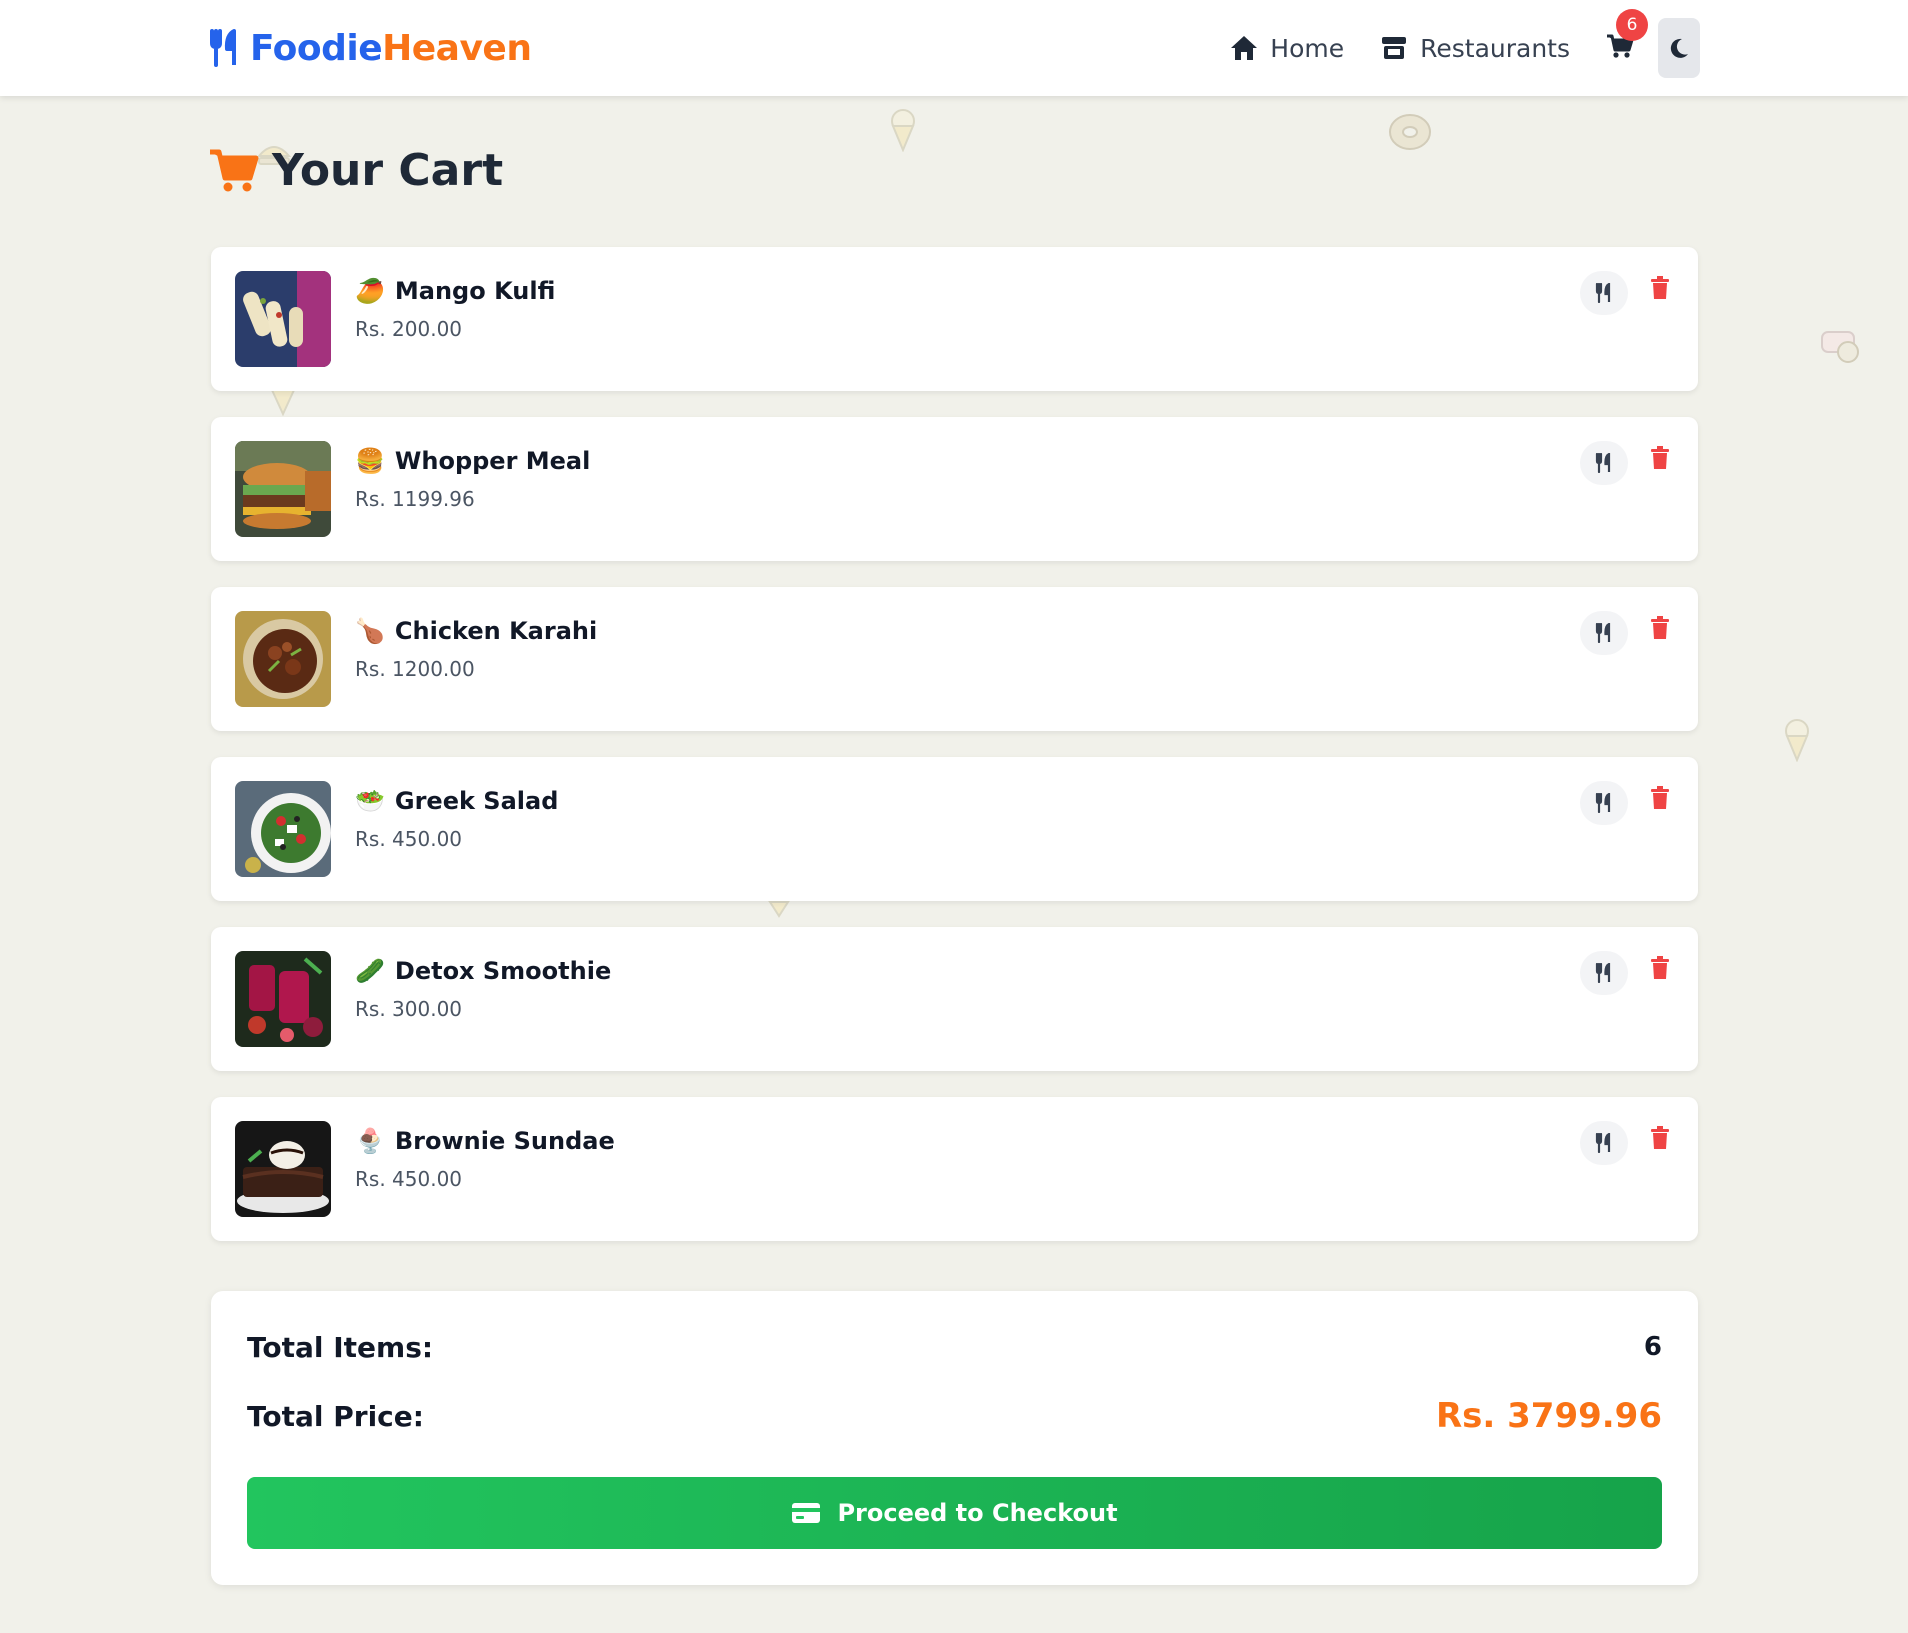 The height and width of the screenshot is (1633, 1908). I want to click on item-price: Rs. 300.00, so click(409, 1009).